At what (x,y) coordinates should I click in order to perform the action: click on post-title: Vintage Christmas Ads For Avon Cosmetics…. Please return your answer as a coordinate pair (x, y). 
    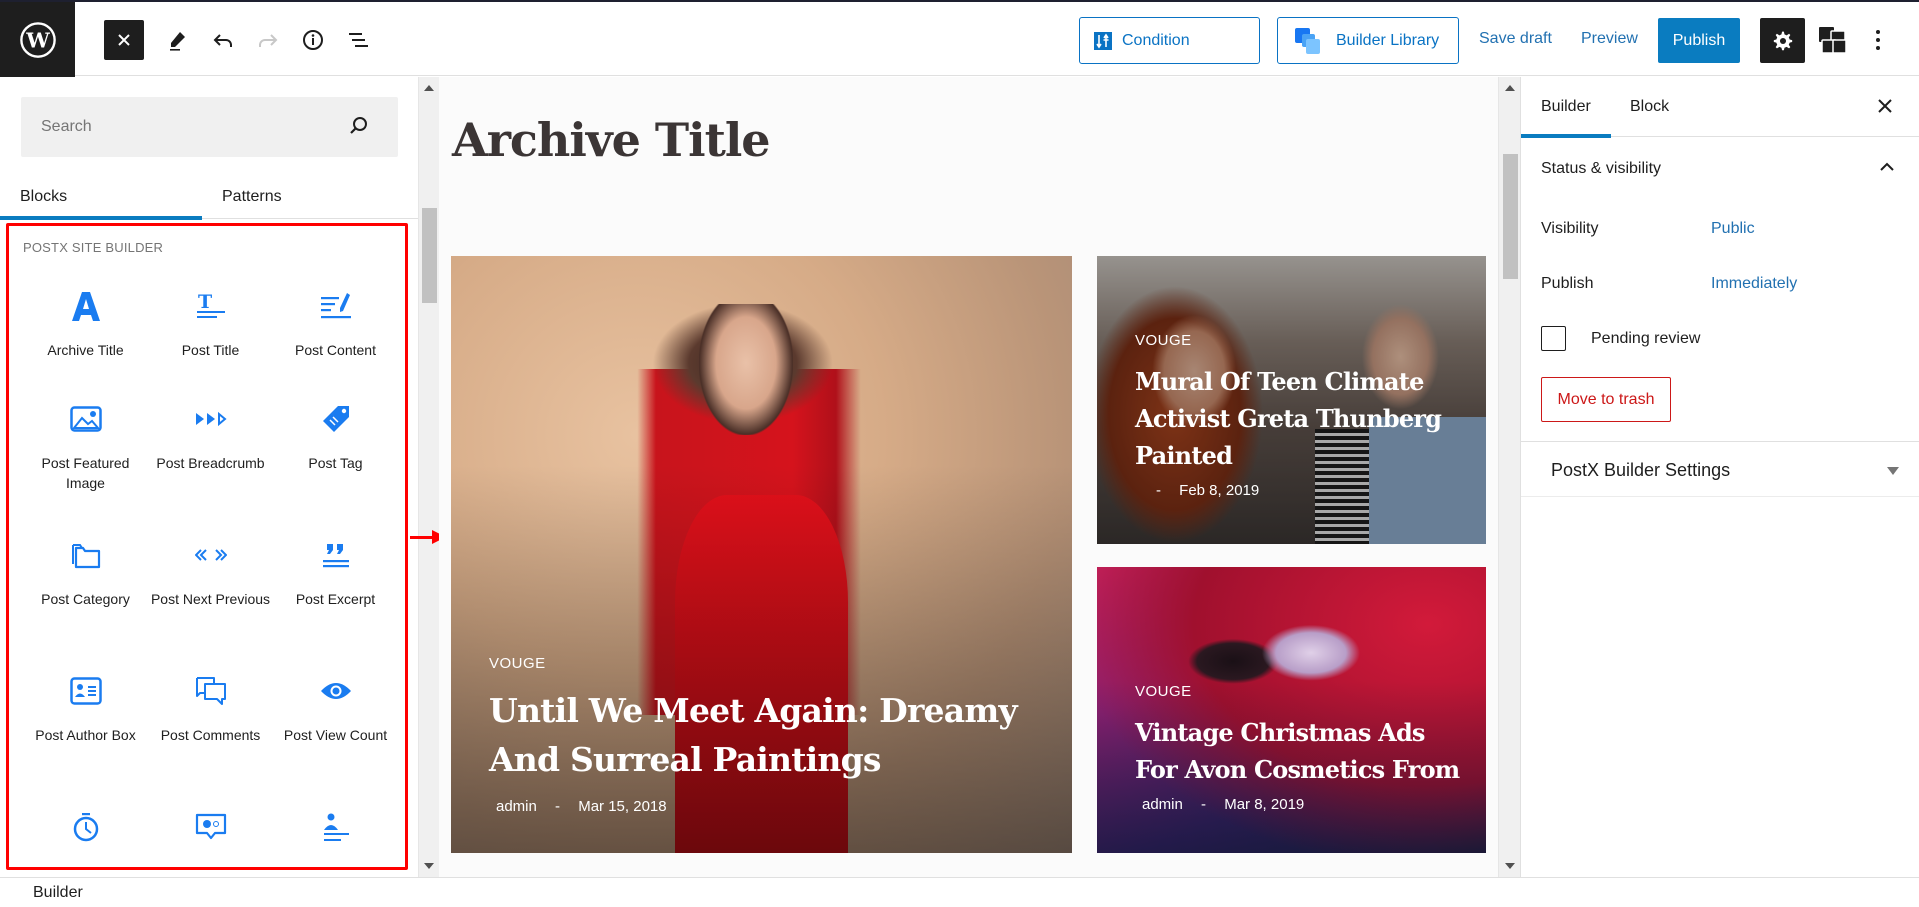
    Looking at the image, I should click on (1300, 751).